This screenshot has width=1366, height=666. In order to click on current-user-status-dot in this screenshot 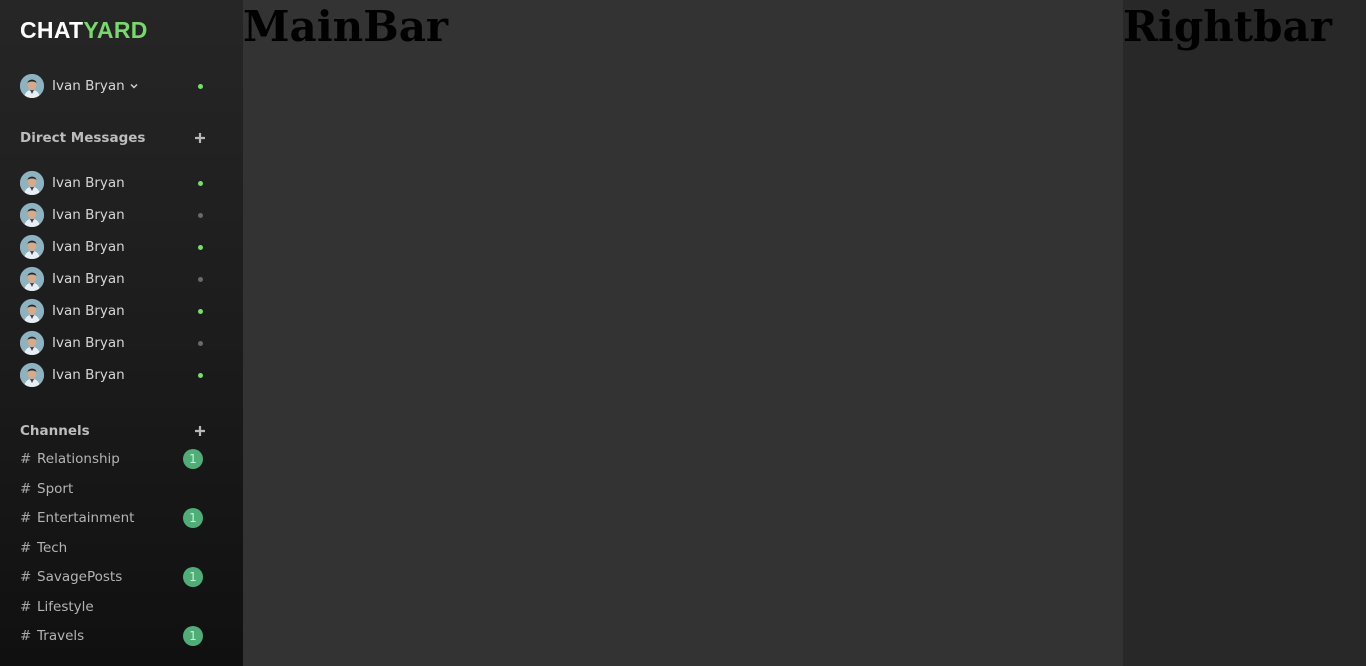, I will do `click(200, 86)`.